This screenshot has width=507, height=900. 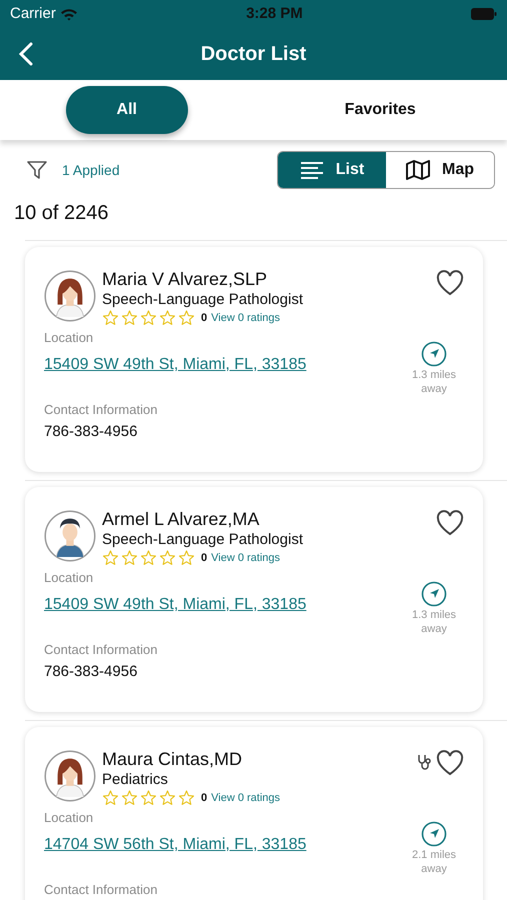 I want to click on view-toggle-button: List, so click(x=332, y=170).